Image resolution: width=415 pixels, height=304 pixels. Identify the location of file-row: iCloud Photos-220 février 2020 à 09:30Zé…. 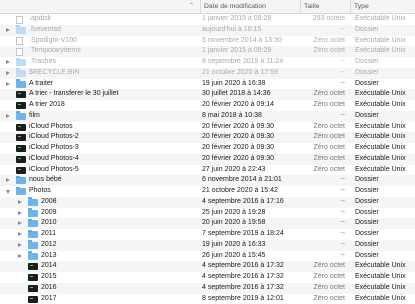
(207, 137).